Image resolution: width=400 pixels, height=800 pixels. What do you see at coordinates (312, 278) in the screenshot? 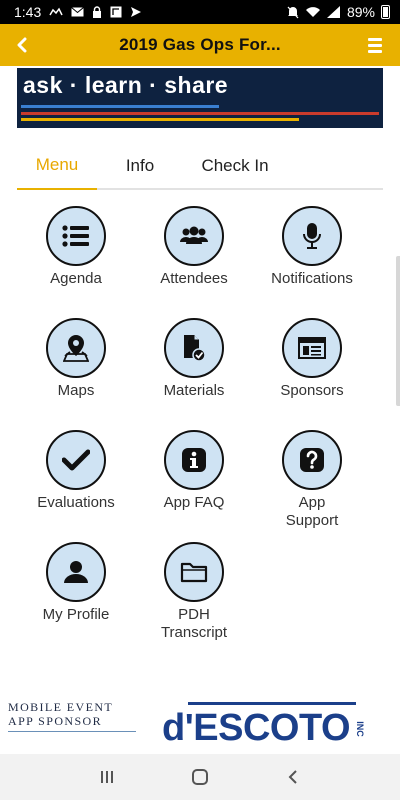
I see `grid-label: Notifications` at bounding box center [312, 278].